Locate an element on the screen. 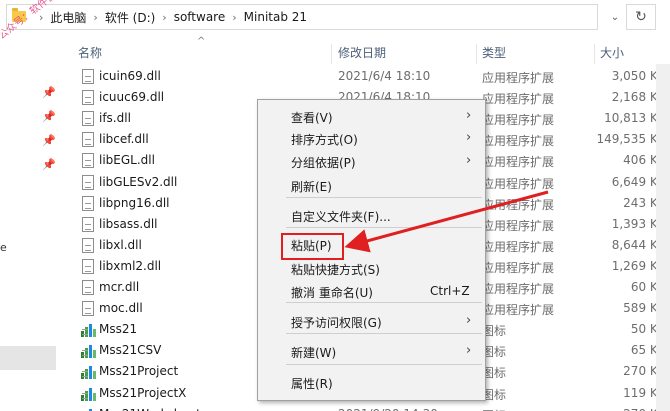 Image resolution: width=670 pixels, height=411 pixels. breadcrumb-software: software is located at coordinates (200, 17).